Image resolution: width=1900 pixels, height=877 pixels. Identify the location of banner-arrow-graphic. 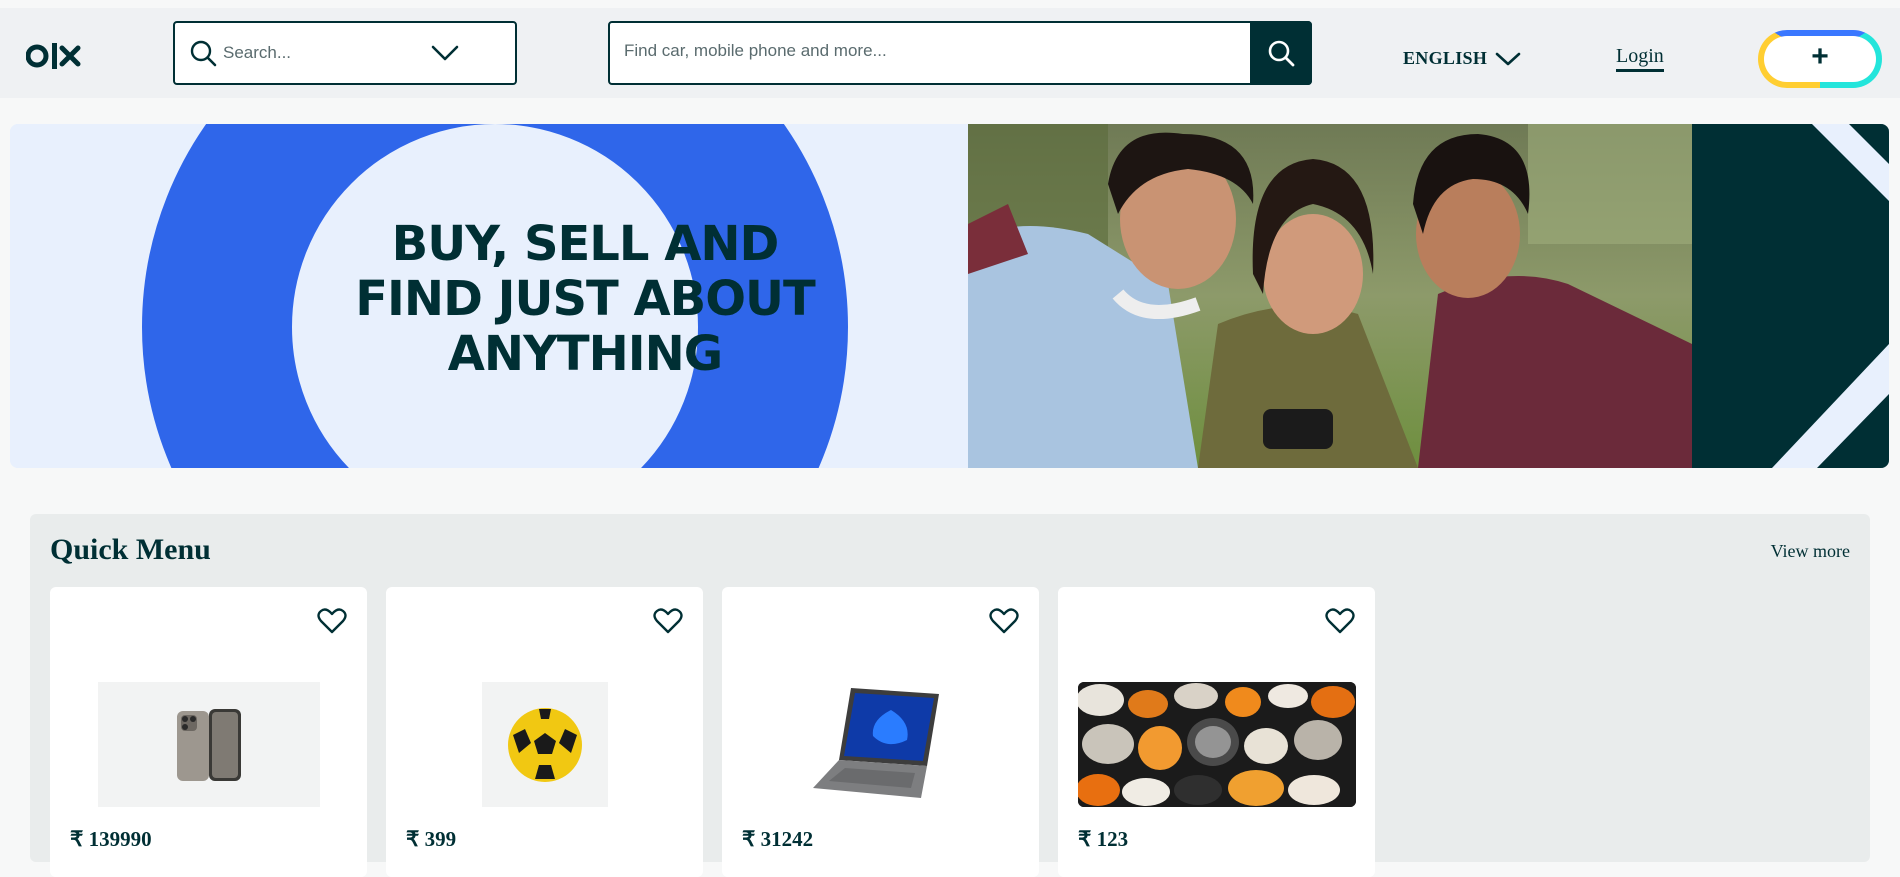
(1790, 296).